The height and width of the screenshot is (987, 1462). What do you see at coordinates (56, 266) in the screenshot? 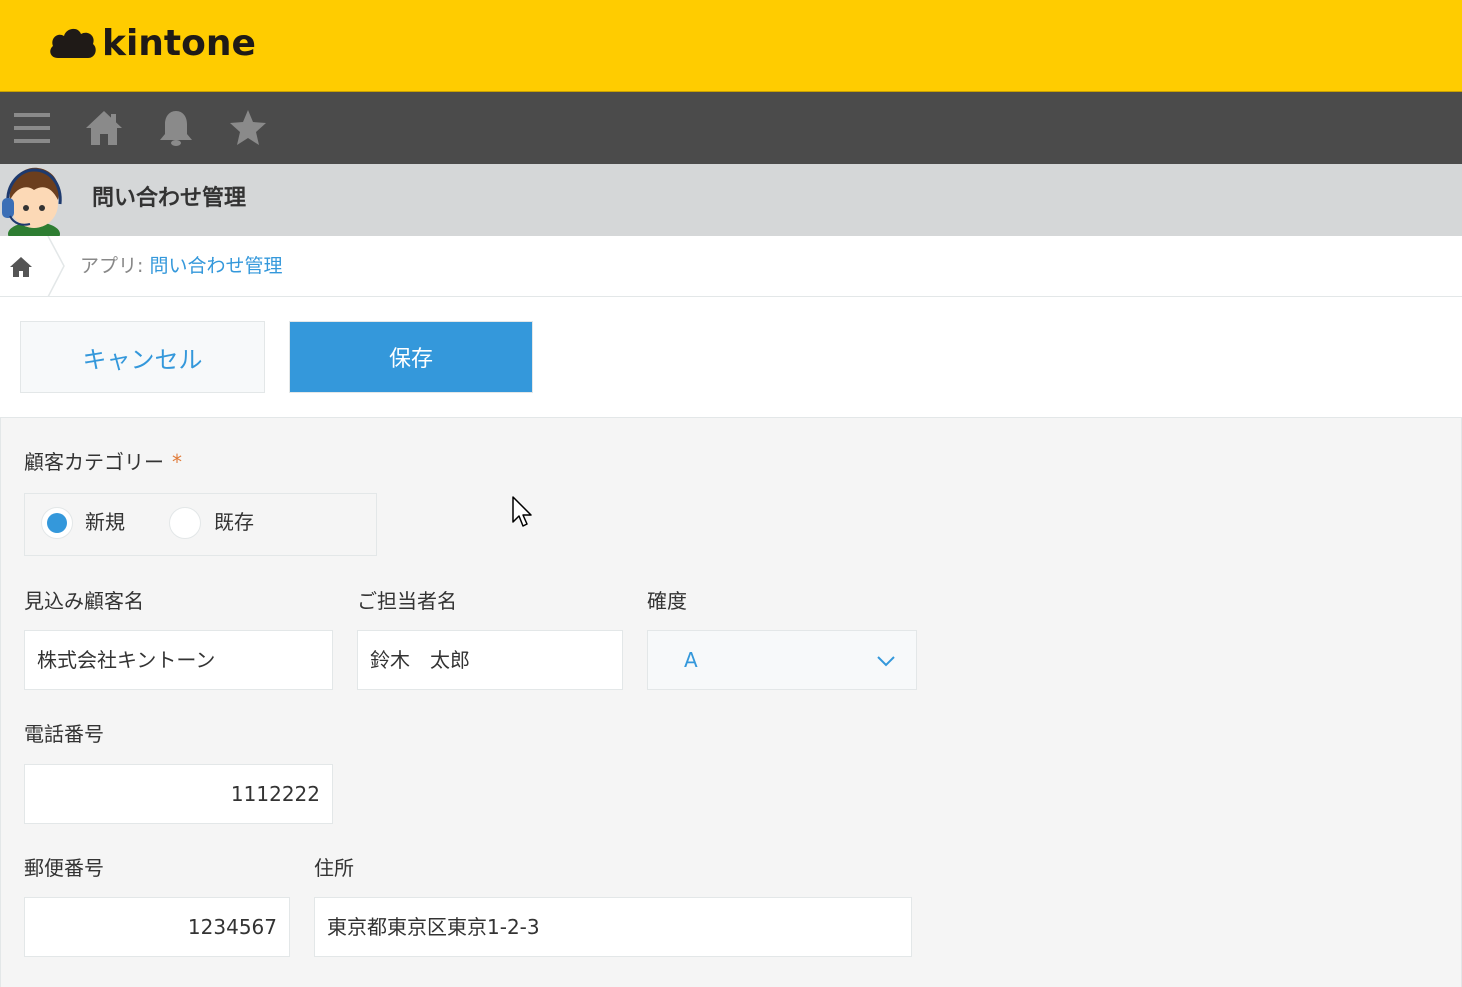
I see `breadcrumb-separator` at bounding box center [56, 266].